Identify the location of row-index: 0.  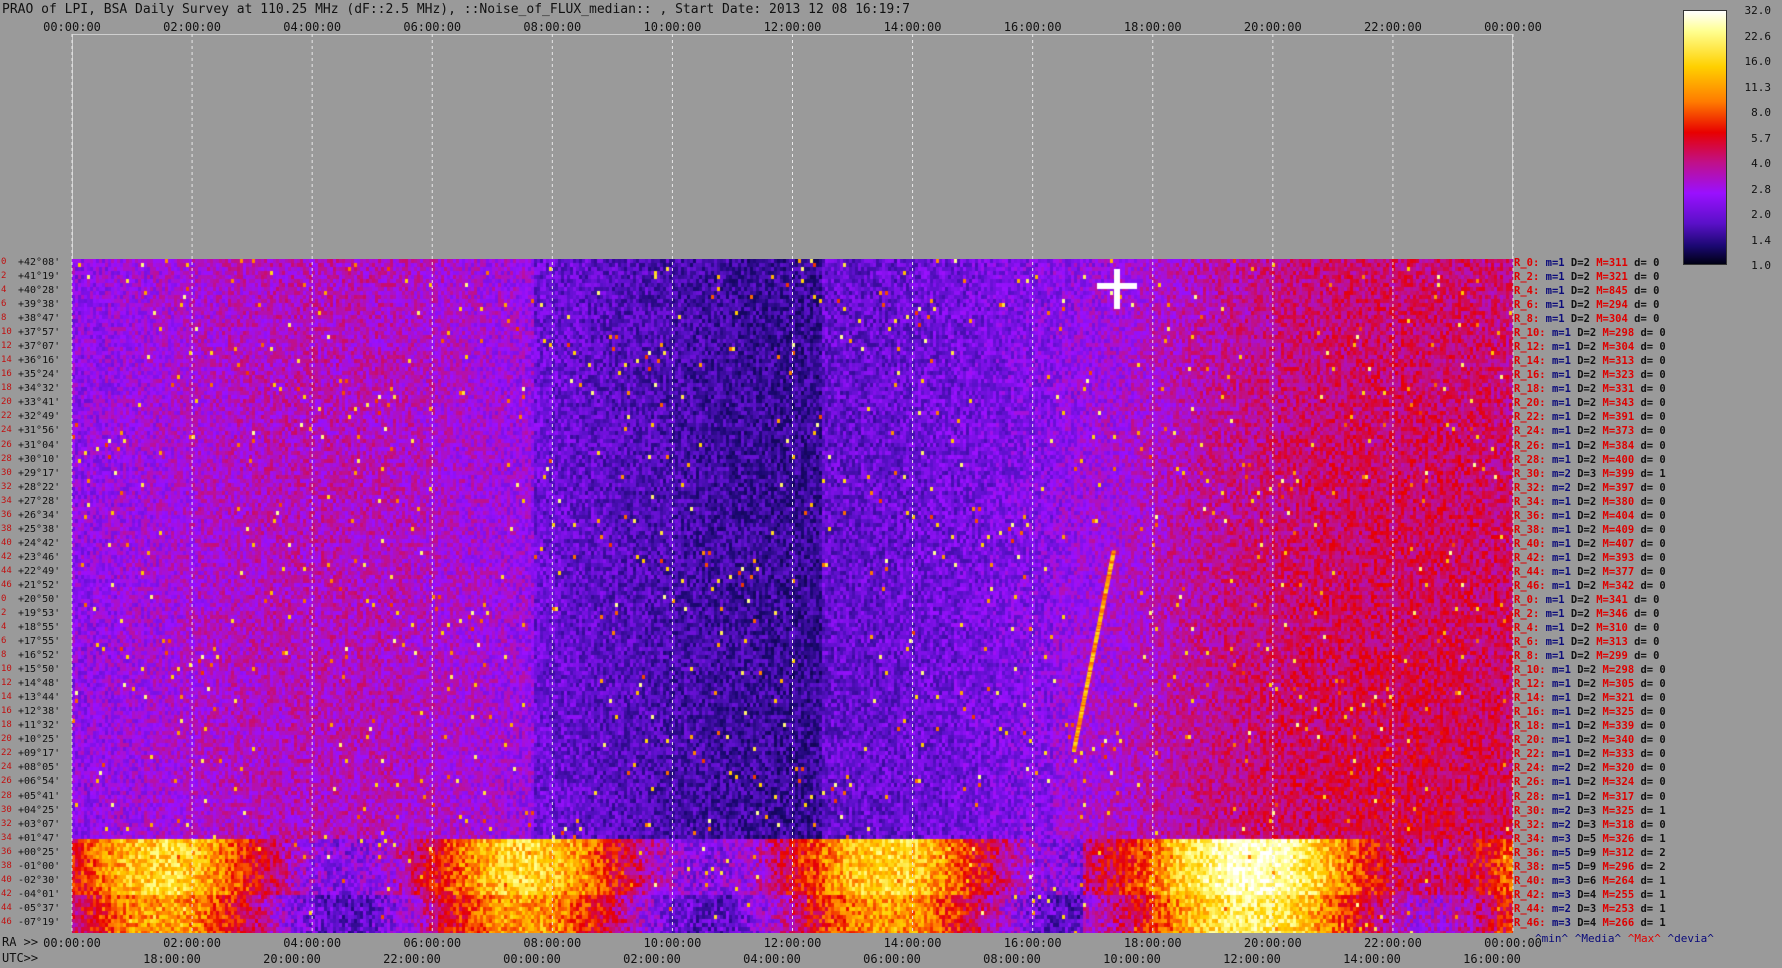
(4, 262).